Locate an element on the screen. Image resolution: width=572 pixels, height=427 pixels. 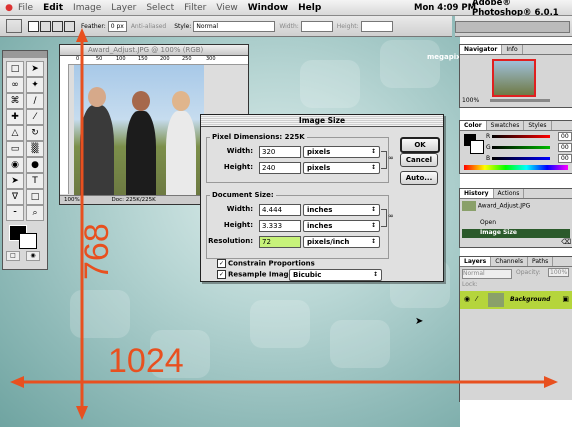
width-annotation: 1024 is located at coordinates (146, 361).